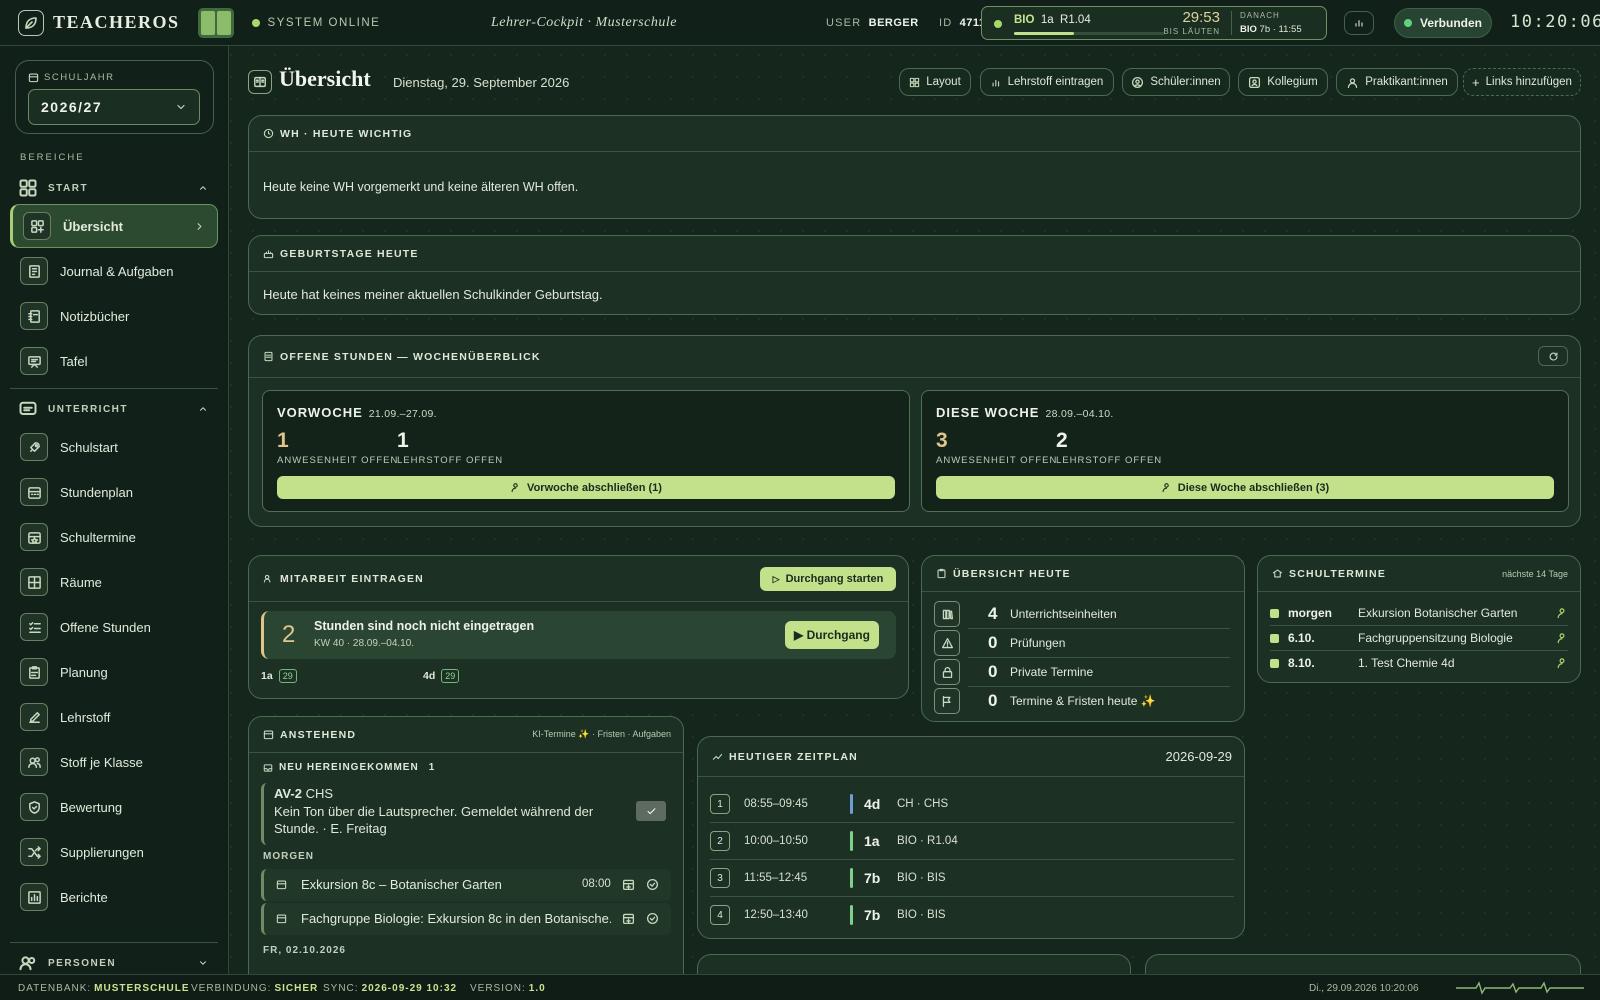  I want to click on brand: TEACHEROS, so click(99, 22).